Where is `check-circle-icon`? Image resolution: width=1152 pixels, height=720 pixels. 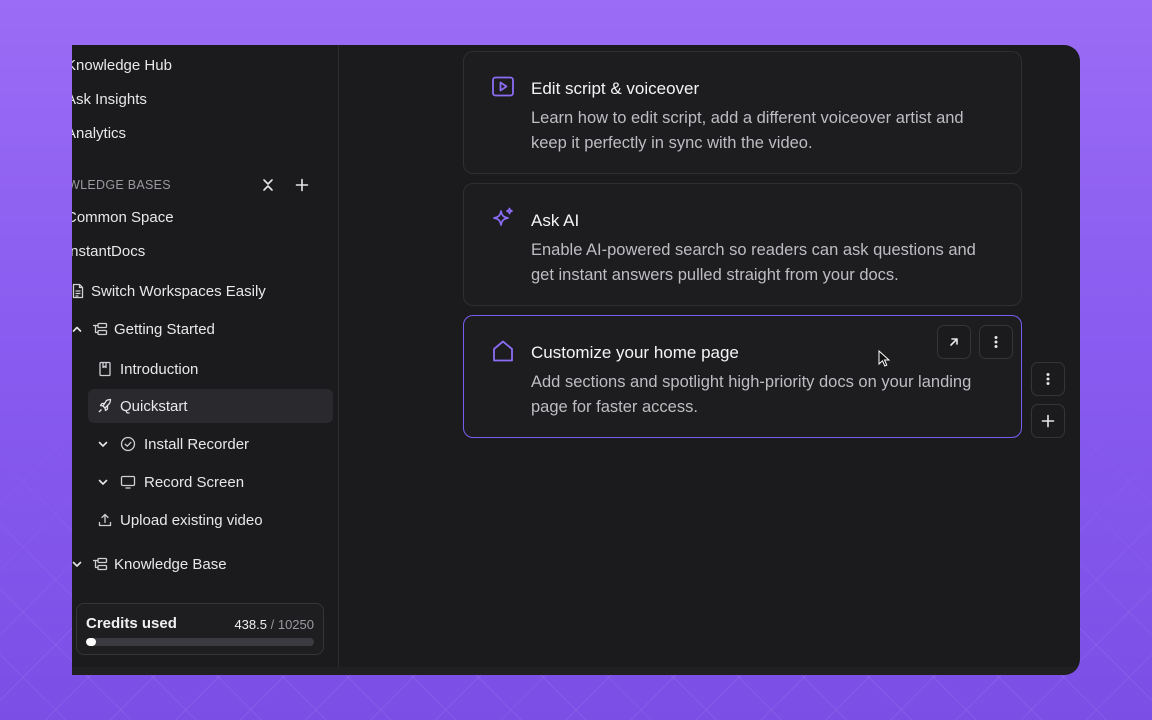
check-circle-icon is located at coordinates (128, 444).